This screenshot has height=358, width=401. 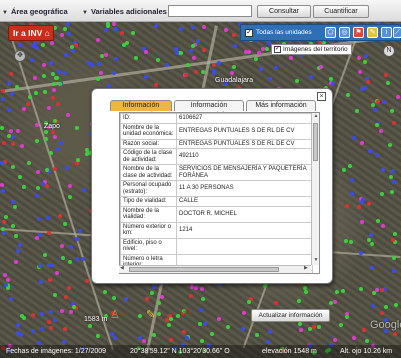 What do you see at coordinates (315, 142) in the screenshot?
I see `scroll-thumb` at bounding box center [315, 142].